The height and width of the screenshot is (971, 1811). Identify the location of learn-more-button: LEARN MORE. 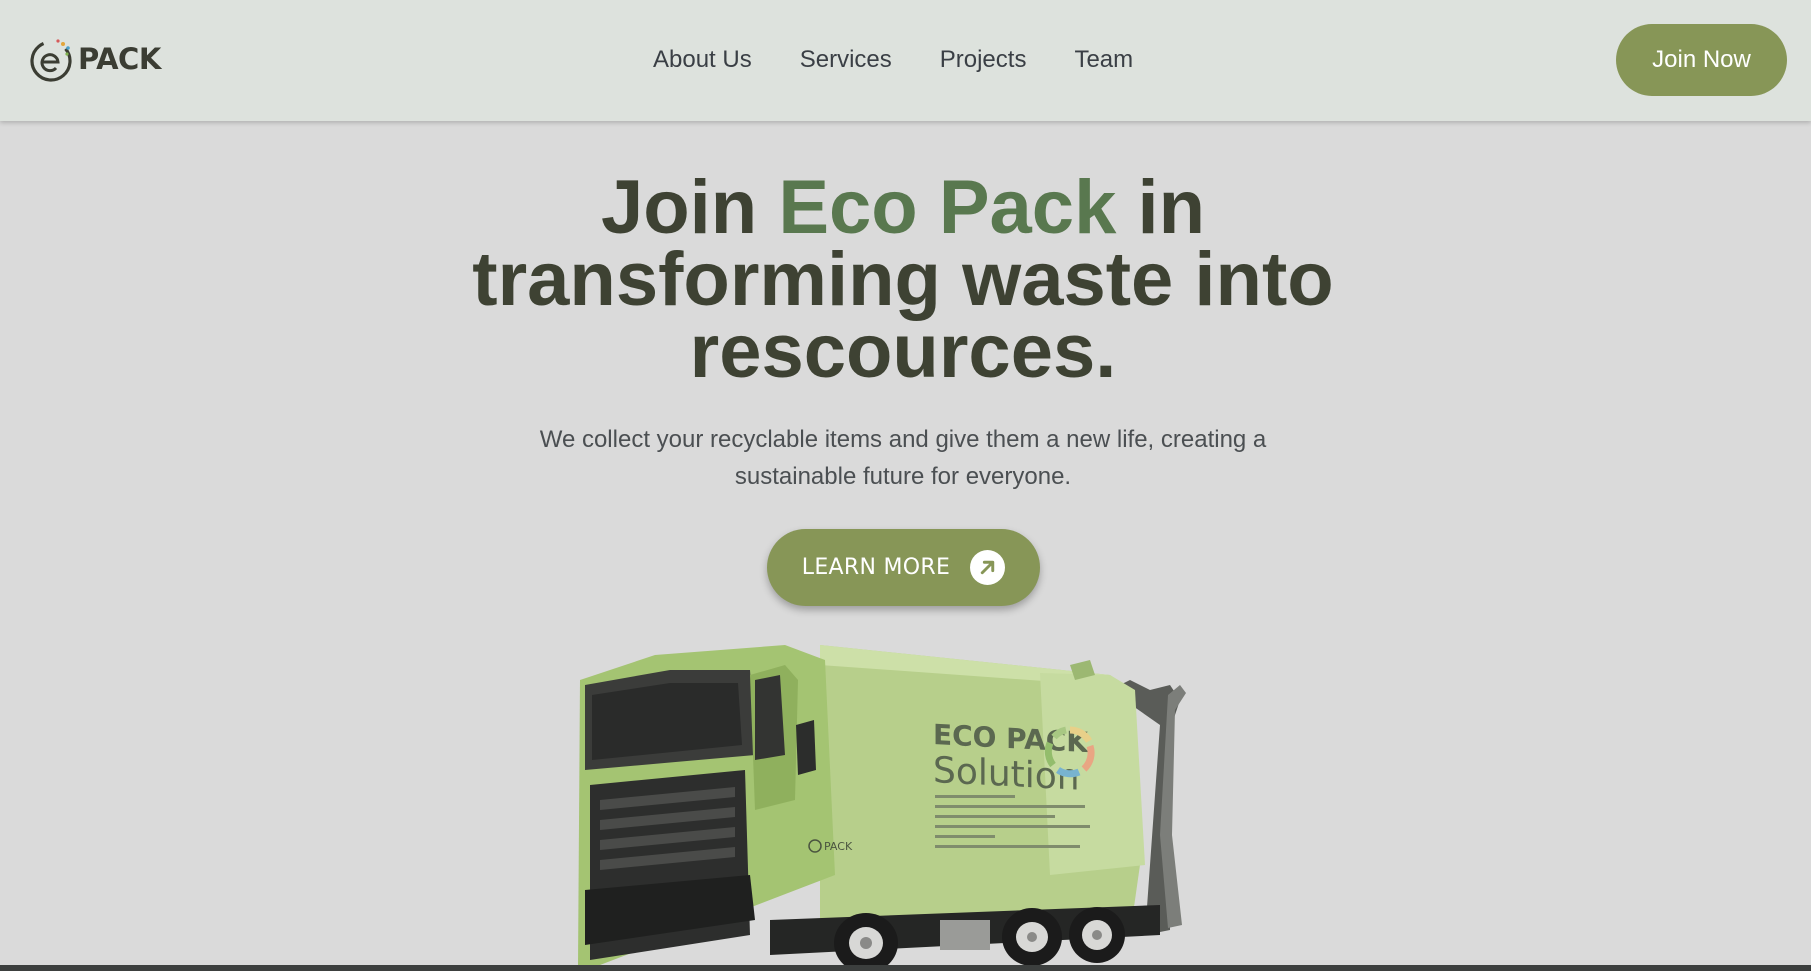
(903, 567).